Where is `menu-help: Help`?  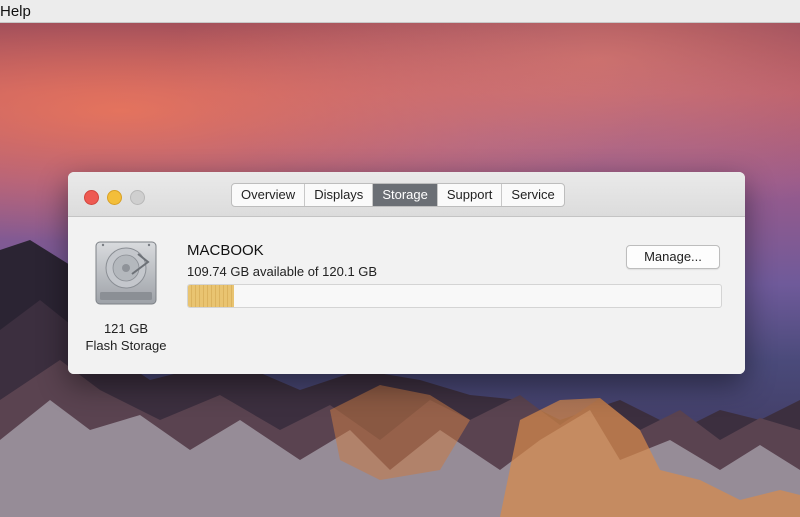 menu-help: Help is located at coordinates (15, 11).